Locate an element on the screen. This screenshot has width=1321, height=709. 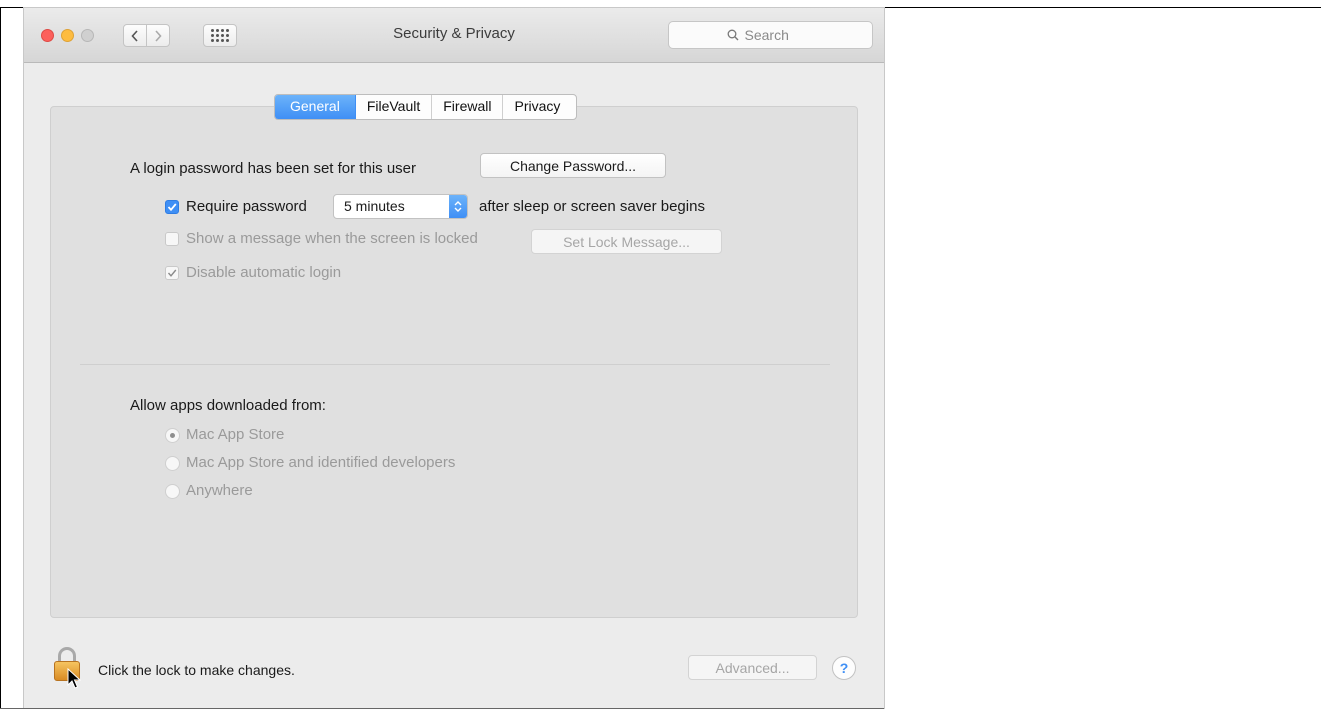
search-field is located at coordinates (770, 35).